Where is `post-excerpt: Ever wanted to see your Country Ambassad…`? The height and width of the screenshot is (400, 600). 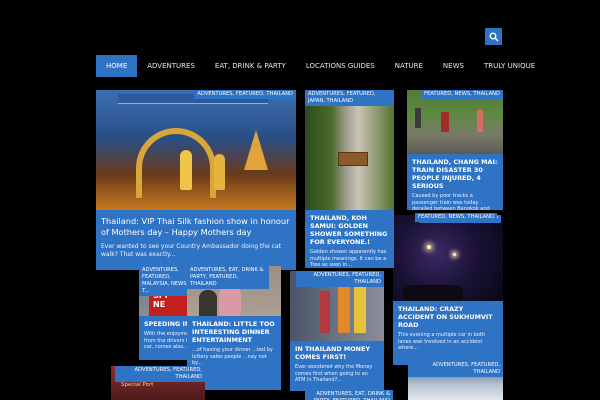 post-excerpt: Ever wanted to see your Country Ambassad… is located at coordinates (191, 250).